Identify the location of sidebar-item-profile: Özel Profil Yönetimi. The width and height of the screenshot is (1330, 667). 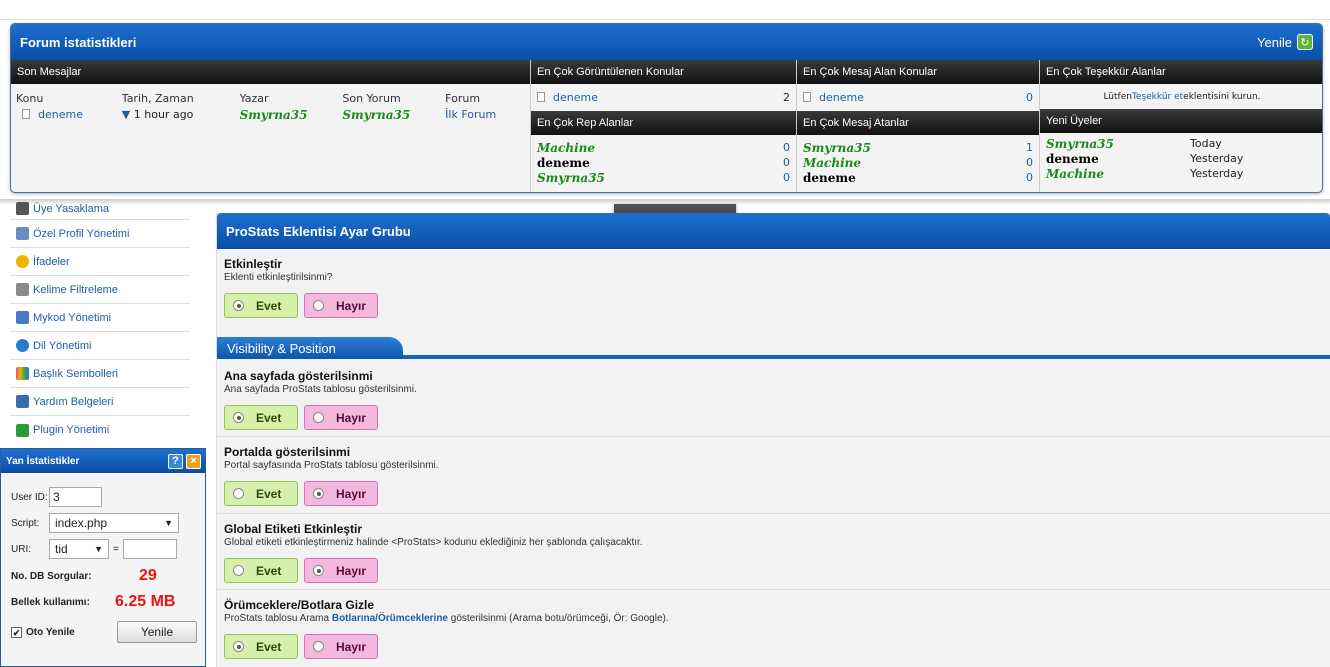
(100, 234).